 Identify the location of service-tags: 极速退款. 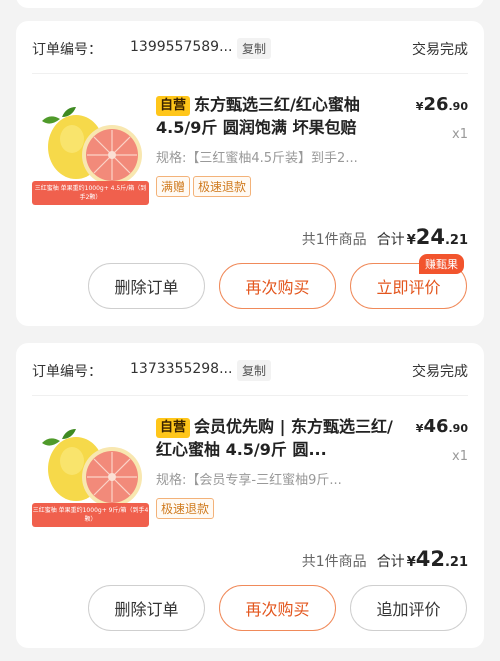
(186, 508).